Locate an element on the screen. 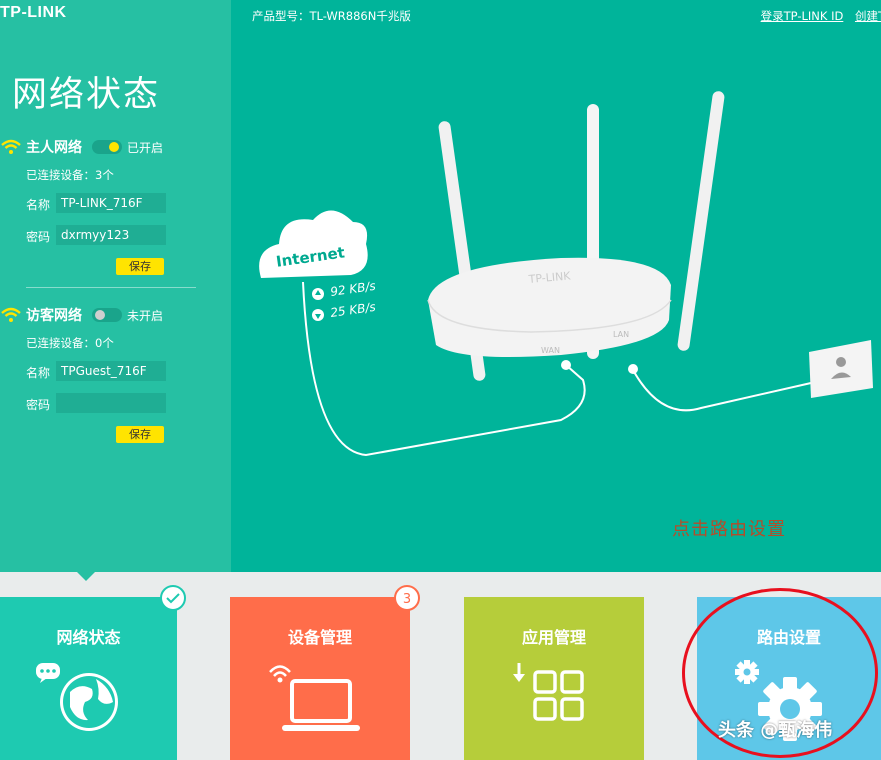 Image resolution: width=881 pixels, height=760 pixels. hint-text: 点击路由设置 is located at coordinates (729, 529).